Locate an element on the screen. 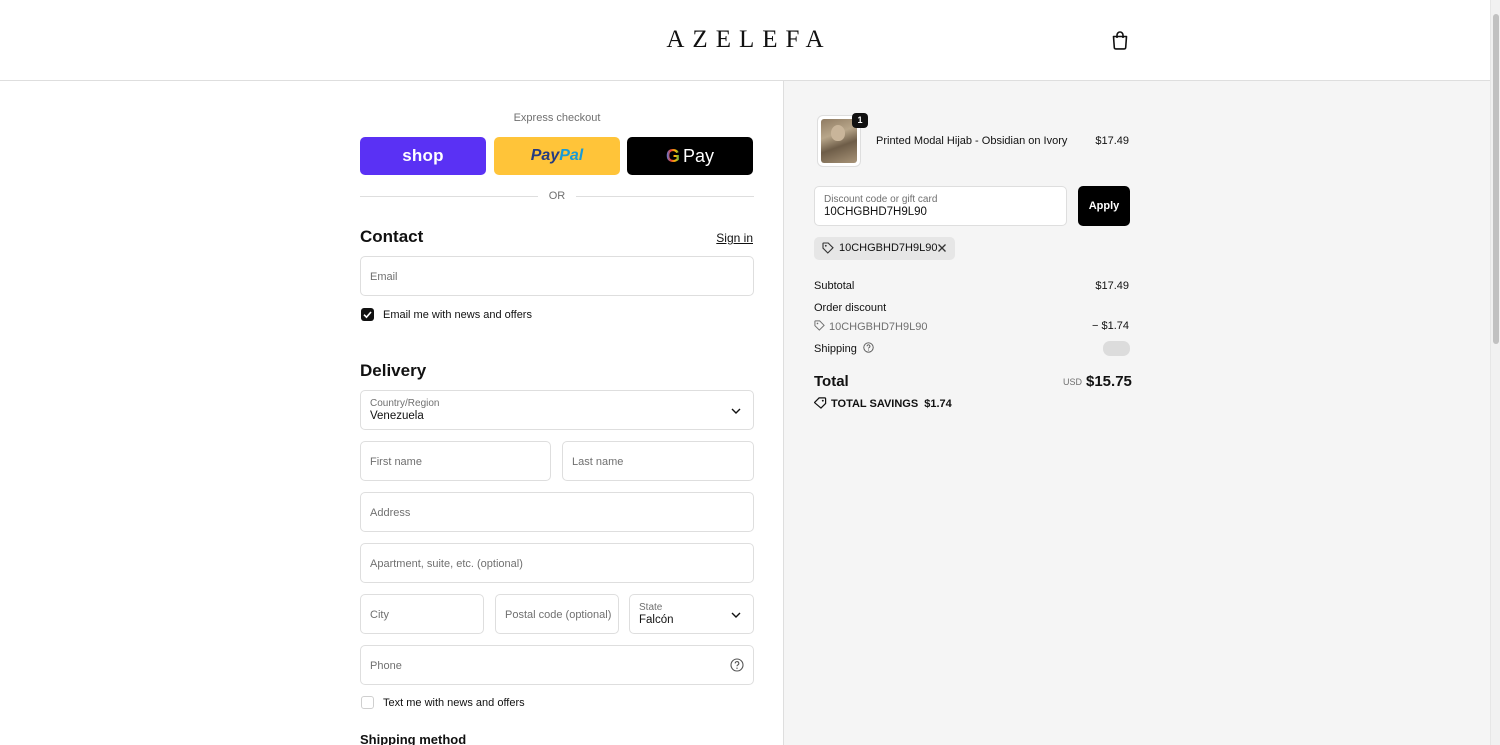 Image resolution: width=1500 pixels, height=745 pixels. remove-discount-icon is located at coordinates (942, 248).